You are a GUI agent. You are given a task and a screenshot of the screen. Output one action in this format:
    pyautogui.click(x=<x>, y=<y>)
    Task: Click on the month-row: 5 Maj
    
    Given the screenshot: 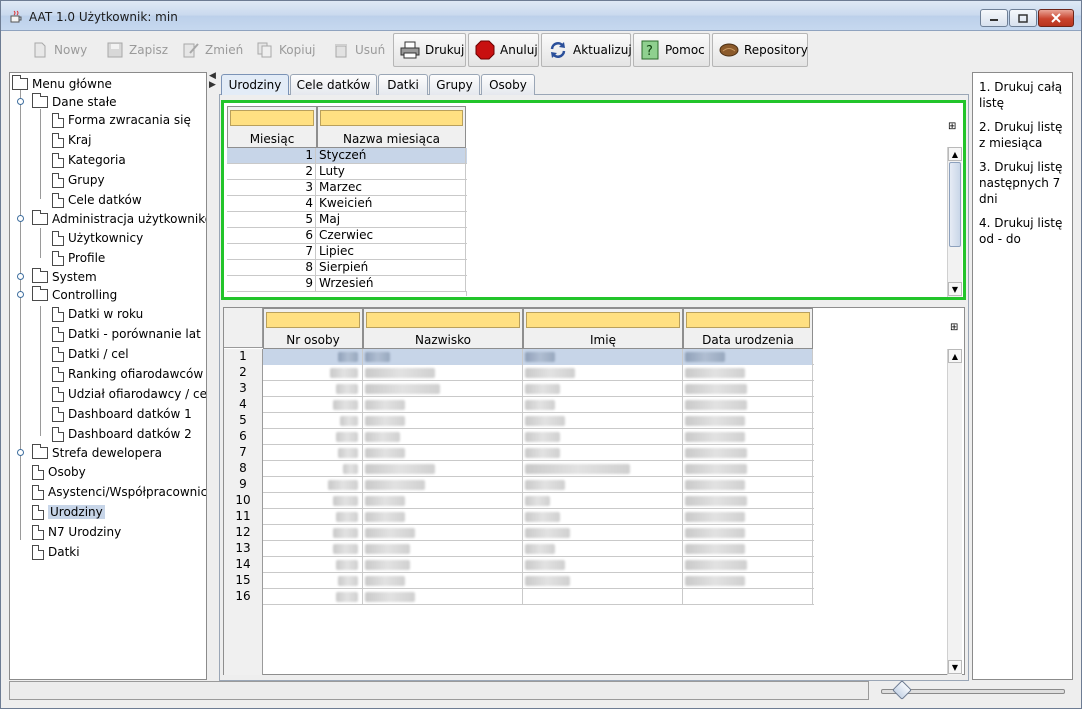 What is the action you would take?
    pyautogui.click(x=347, y=220)
    